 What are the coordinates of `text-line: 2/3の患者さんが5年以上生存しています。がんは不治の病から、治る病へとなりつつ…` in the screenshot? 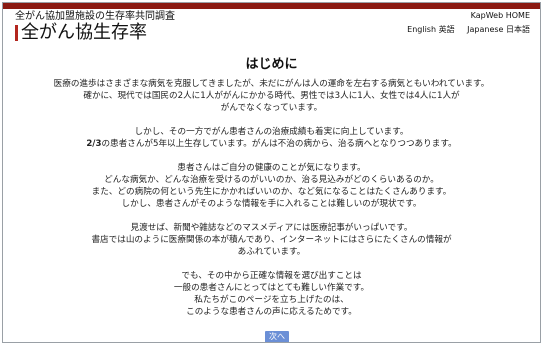 It's located at (271, 144).